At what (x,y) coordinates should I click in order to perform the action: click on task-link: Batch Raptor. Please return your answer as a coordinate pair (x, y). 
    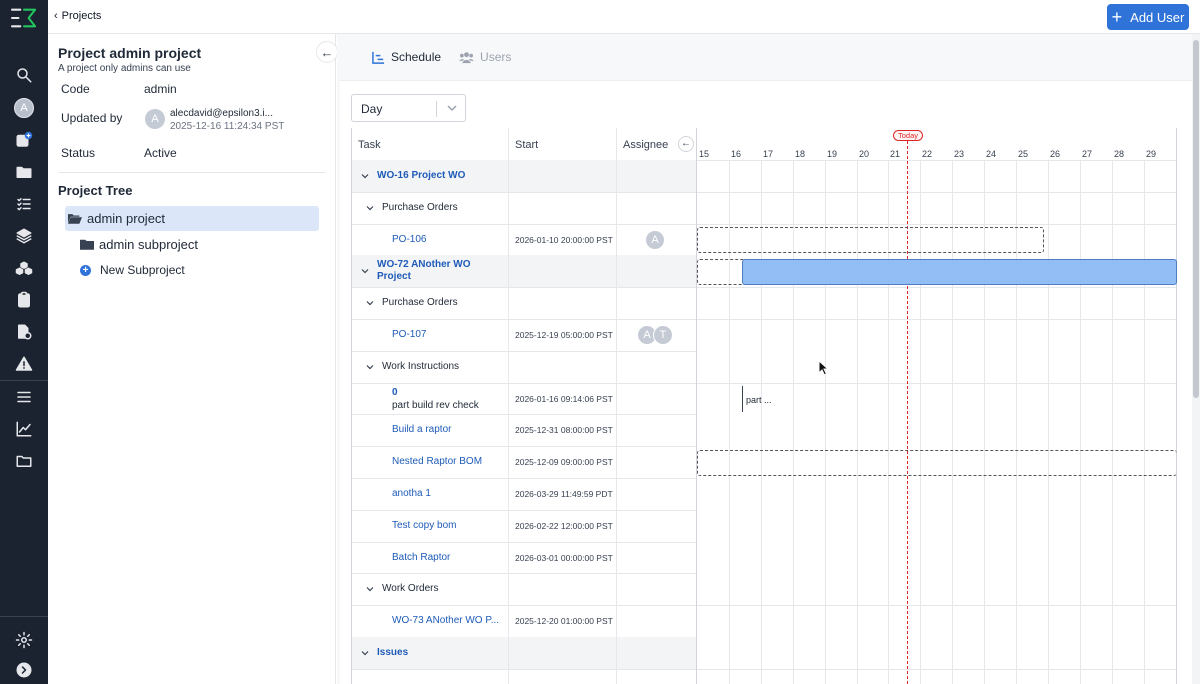
    Looking at the image, I should click on (447, 557).